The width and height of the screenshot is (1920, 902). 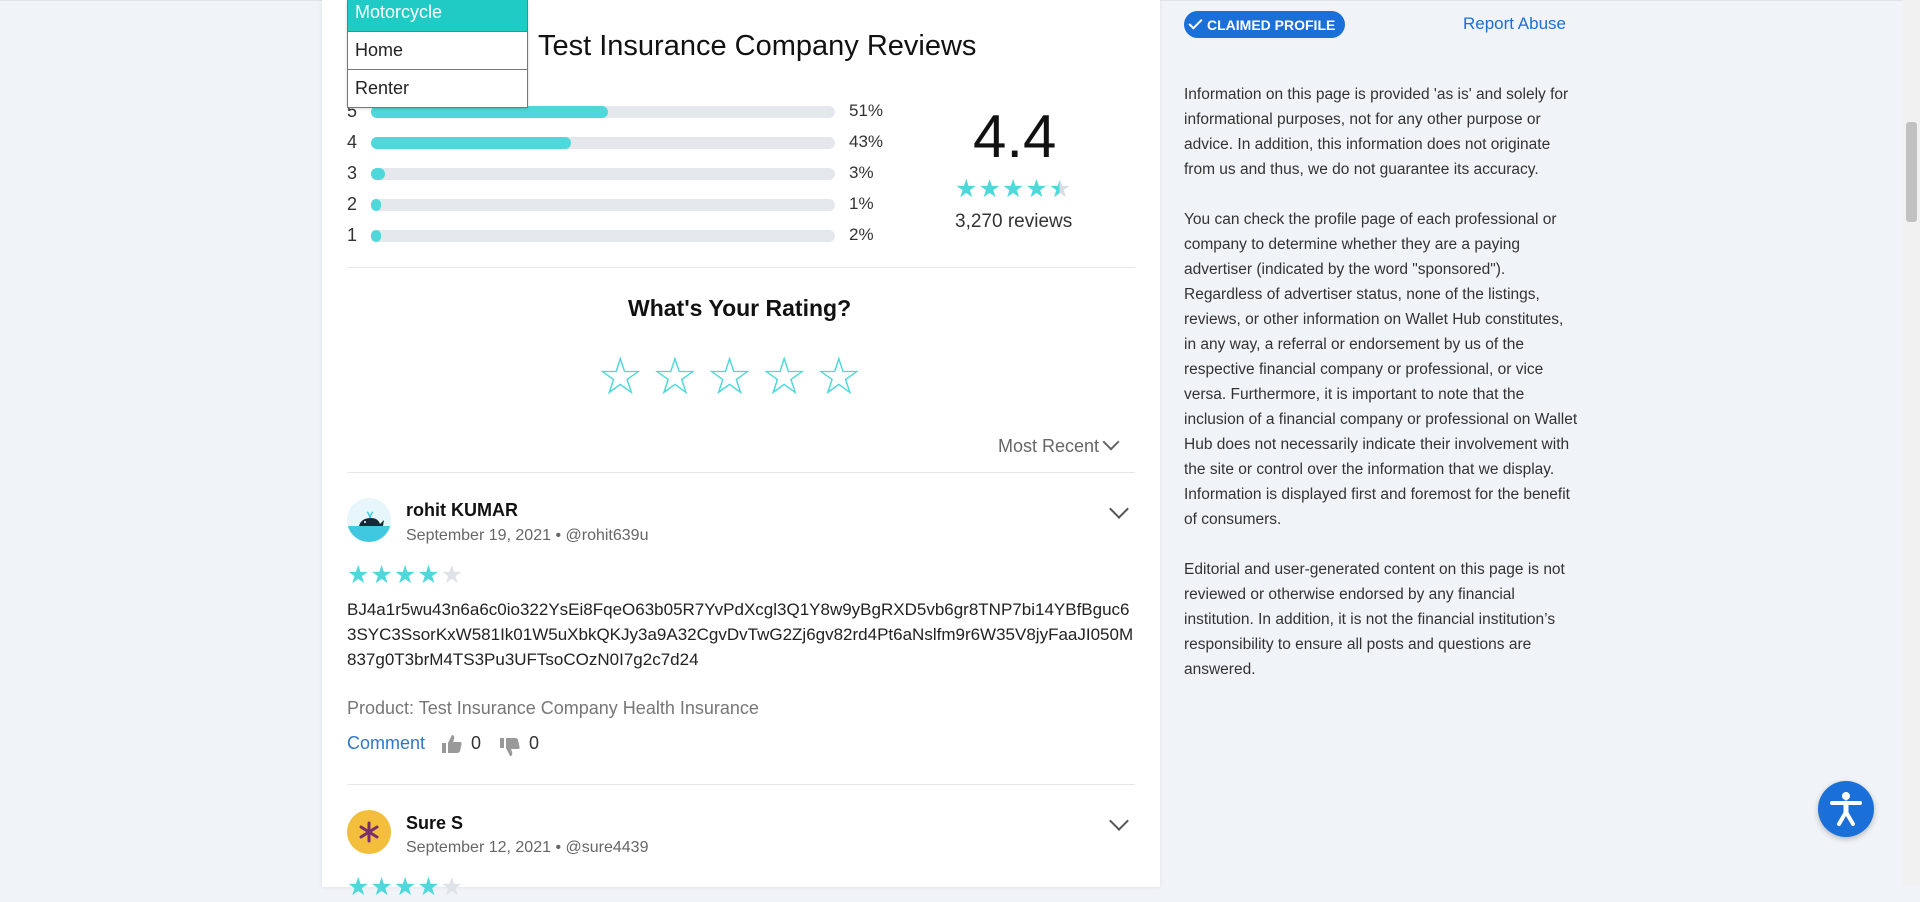 I want to click on reviews-title: Test Insurance Company Reviews, so click(x=757, y=46).